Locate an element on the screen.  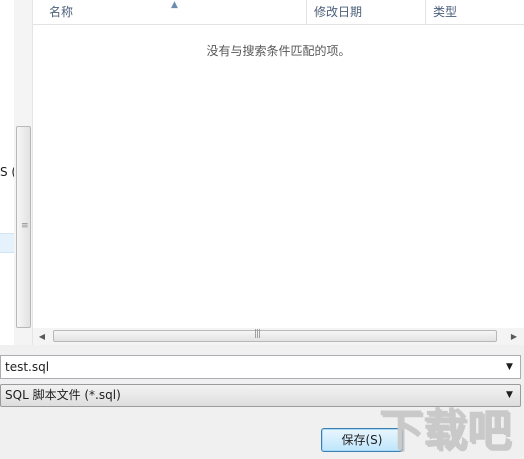
grip-icon: ||| is located at coordinates (257, 334).